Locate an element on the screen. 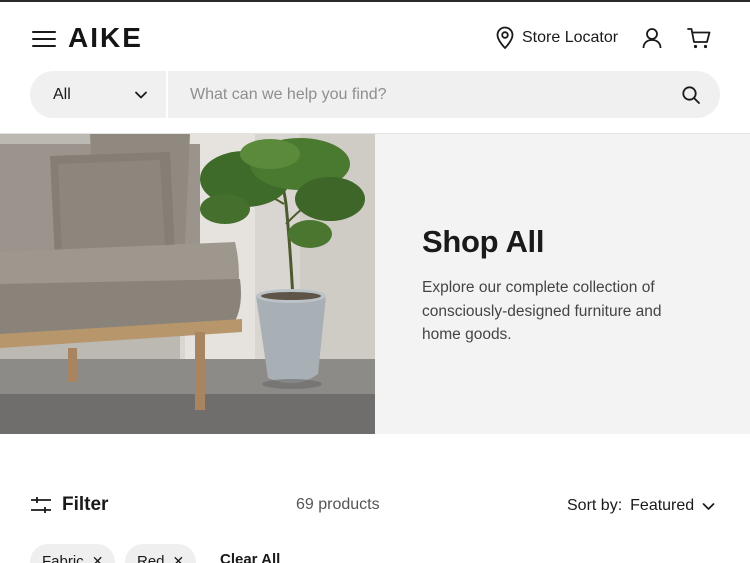  menu-icon is located at coordinates (44, 38).